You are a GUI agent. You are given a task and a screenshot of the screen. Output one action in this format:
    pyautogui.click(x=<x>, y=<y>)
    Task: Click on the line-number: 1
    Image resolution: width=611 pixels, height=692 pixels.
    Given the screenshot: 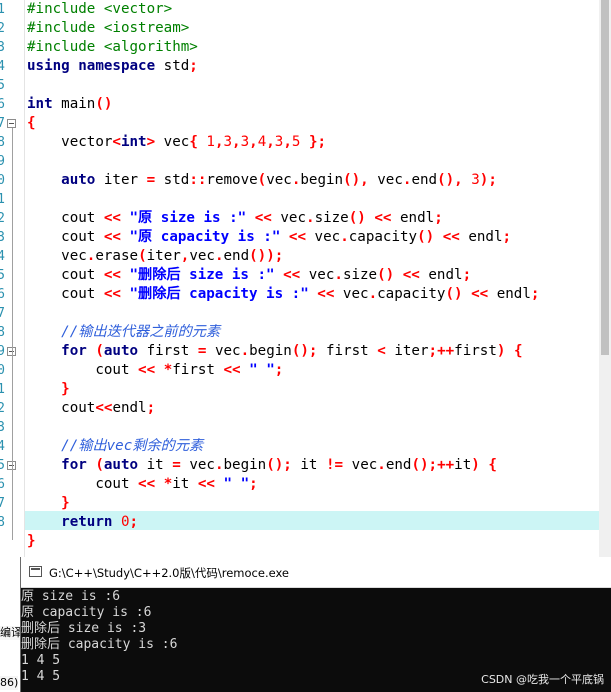 What is the action you would take?
    pyautogui.click(x=2, y=199)
    